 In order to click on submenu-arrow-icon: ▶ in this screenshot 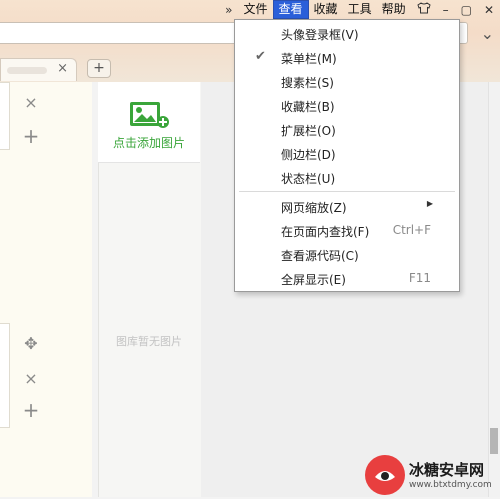, I will do `click(429, 203)`.